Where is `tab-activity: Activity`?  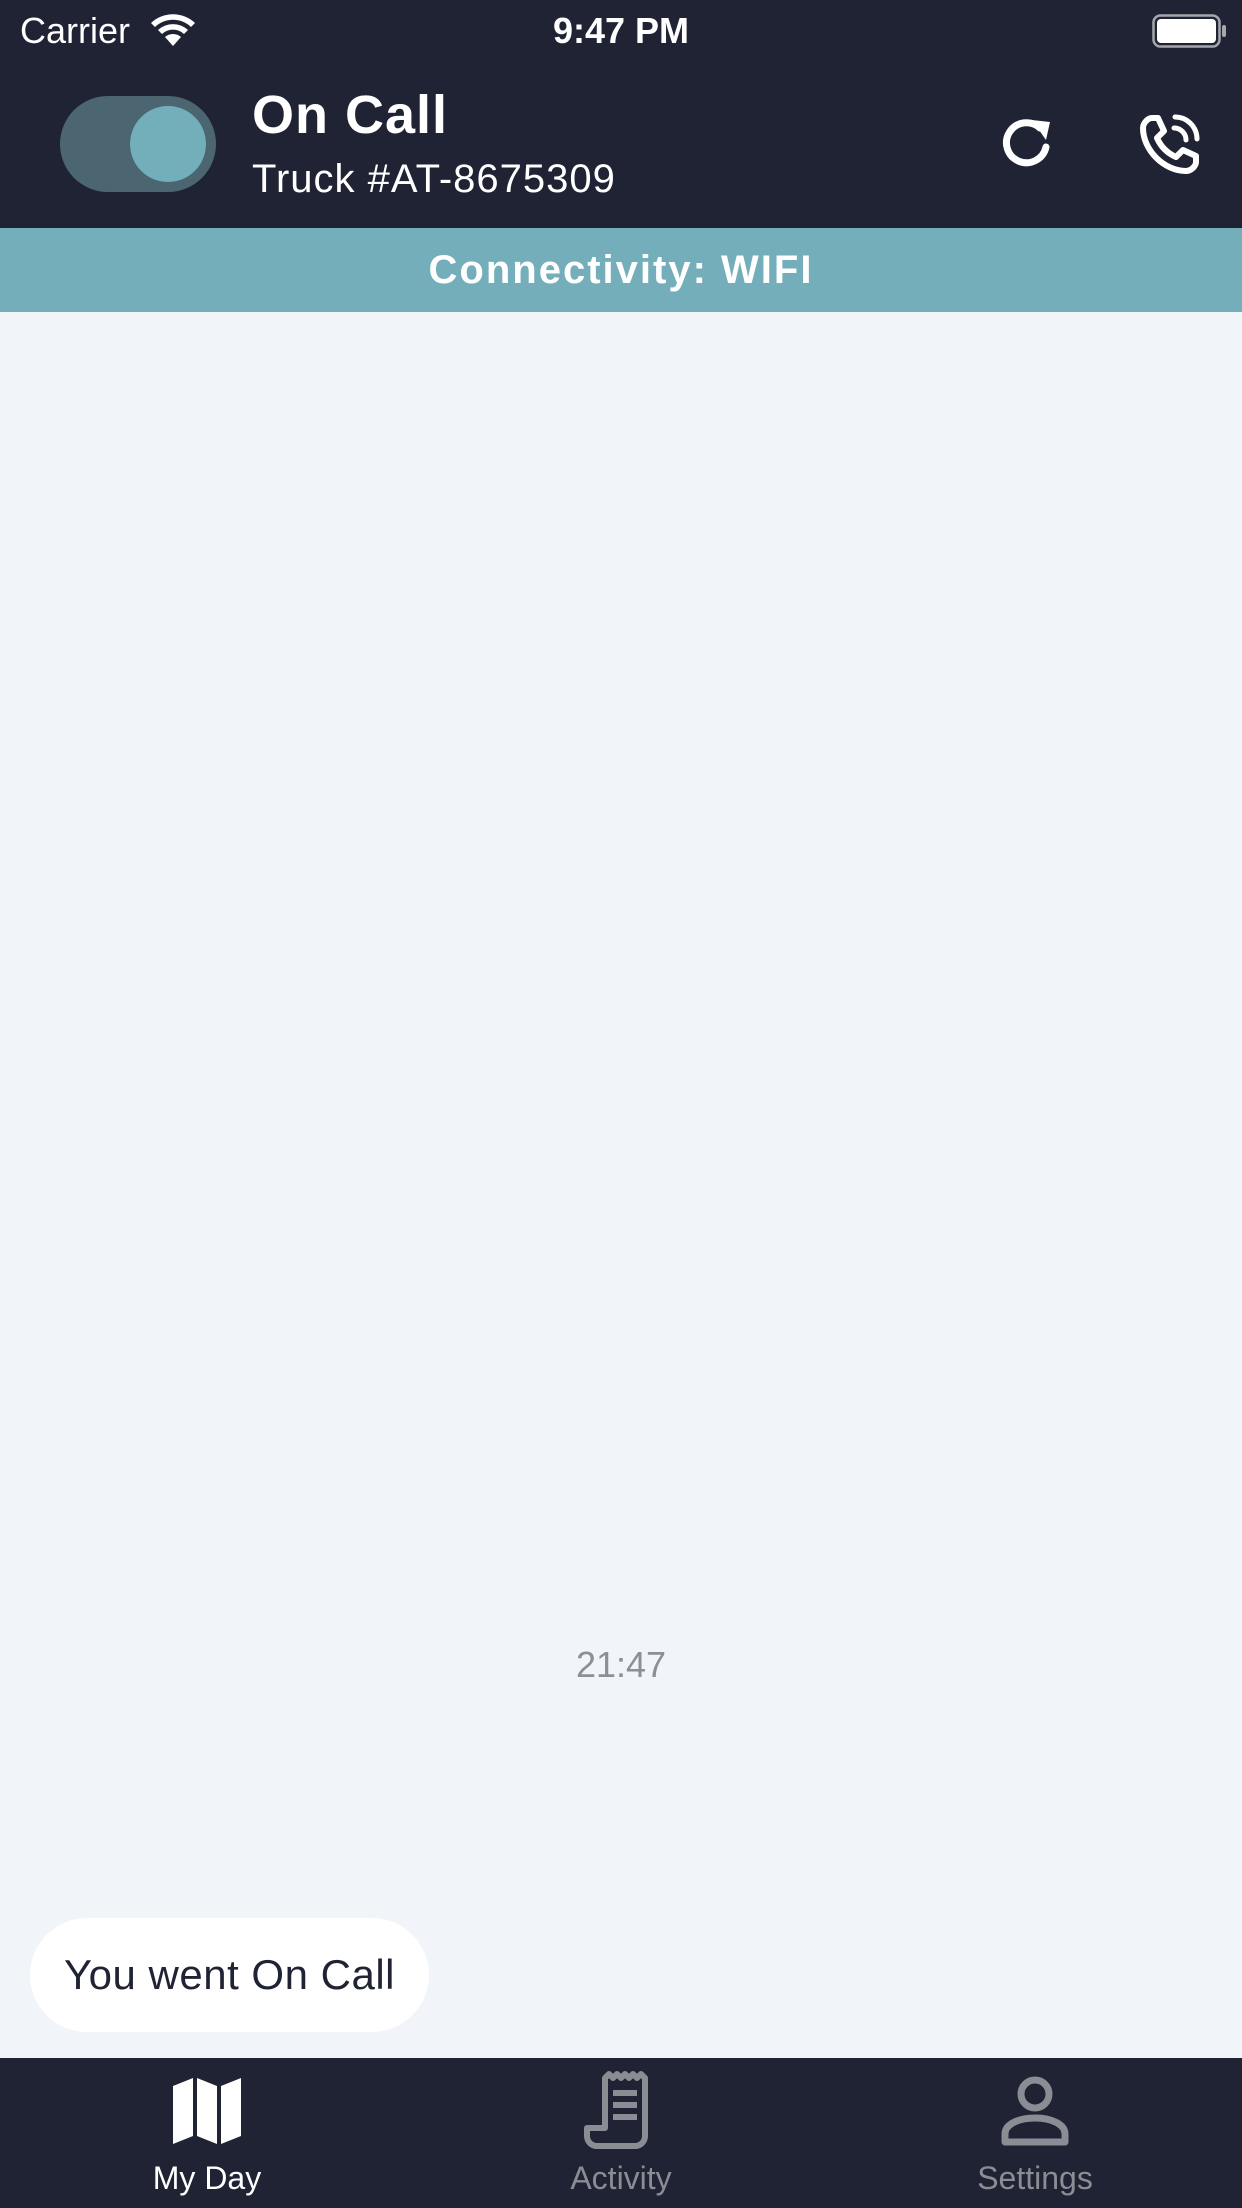 tab-activity: Activity is located at coordinates (621, 2133).